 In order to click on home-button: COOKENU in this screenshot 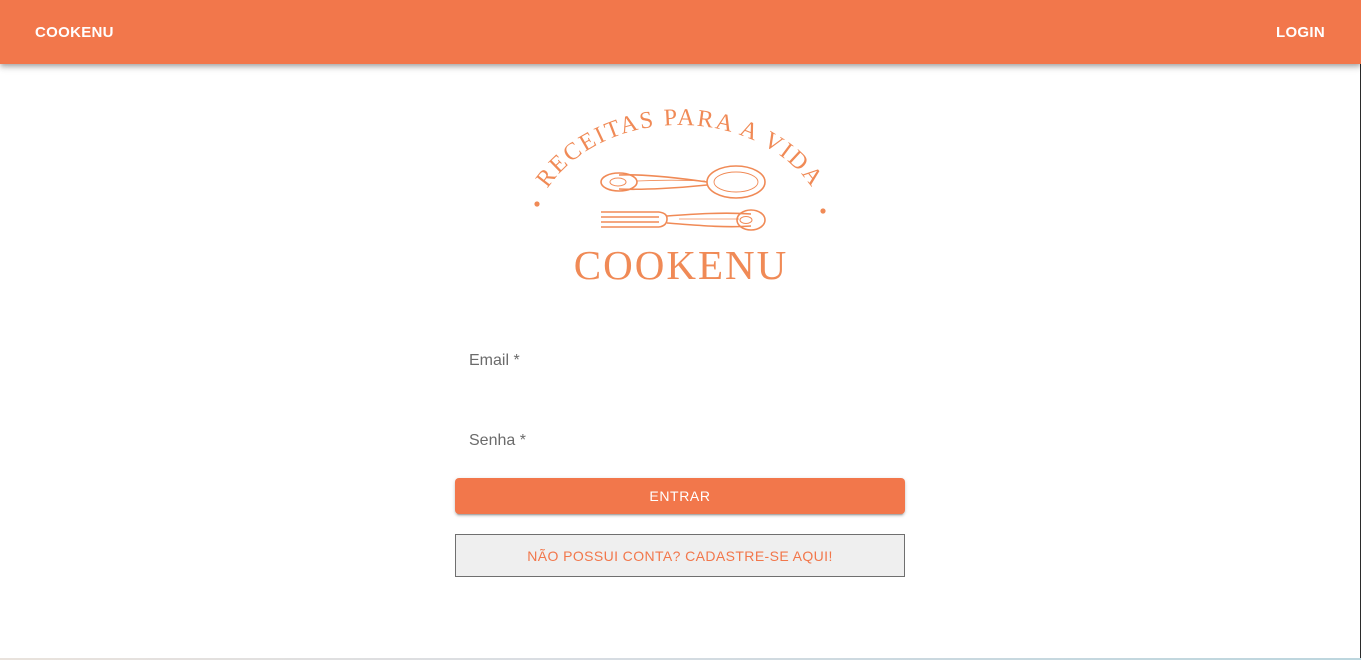, I will do `click(74, 32)`.